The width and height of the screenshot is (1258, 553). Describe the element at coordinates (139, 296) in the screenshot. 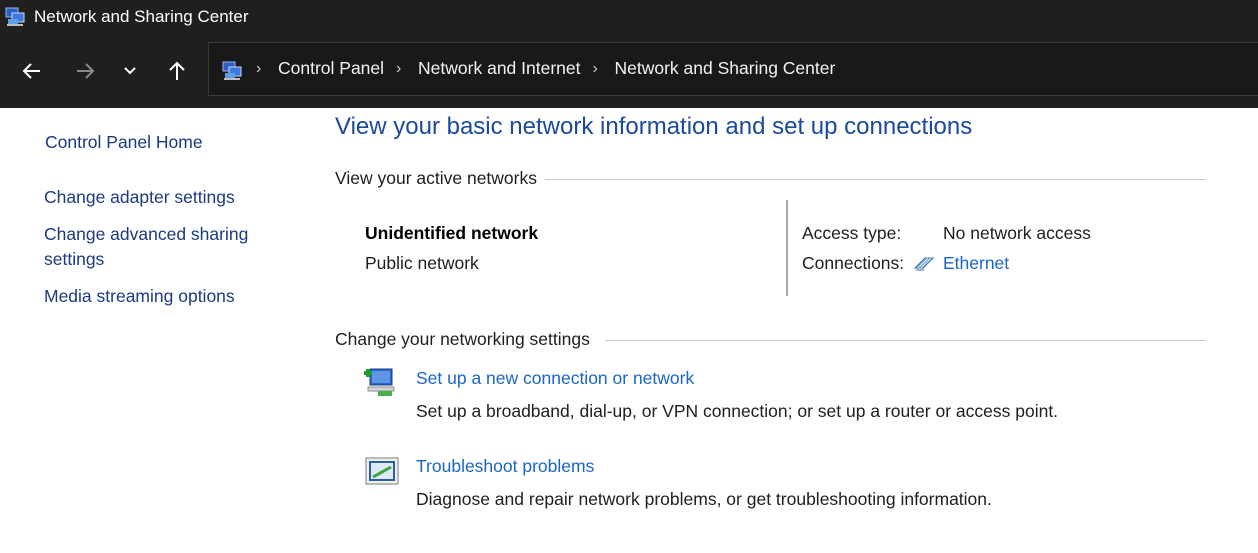

I see `media-streaming-options-link: Media streaming options` at that location.